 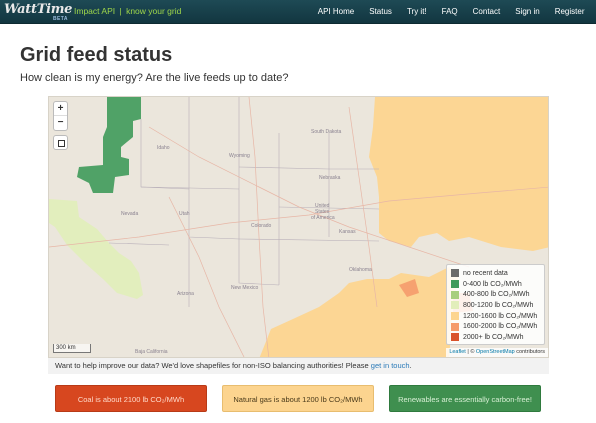 I want to click on label-arizona: Arizona, so click(x=185, y=294).